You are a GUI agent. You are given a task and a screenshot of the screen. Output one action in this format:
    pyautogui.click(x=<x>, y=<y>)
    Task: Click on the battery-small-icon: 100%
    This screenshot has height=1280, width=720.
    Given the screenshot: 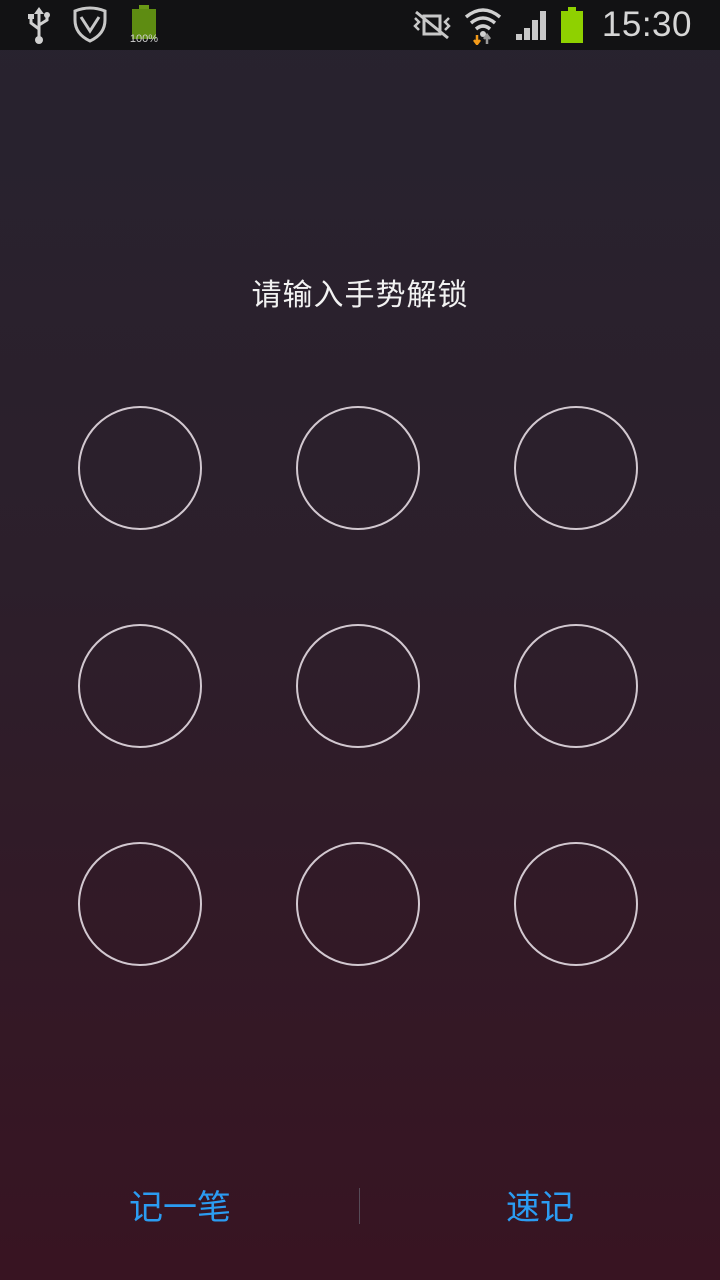 What is the action you would take?
    pyautogui.click(x=144, y=25)
    